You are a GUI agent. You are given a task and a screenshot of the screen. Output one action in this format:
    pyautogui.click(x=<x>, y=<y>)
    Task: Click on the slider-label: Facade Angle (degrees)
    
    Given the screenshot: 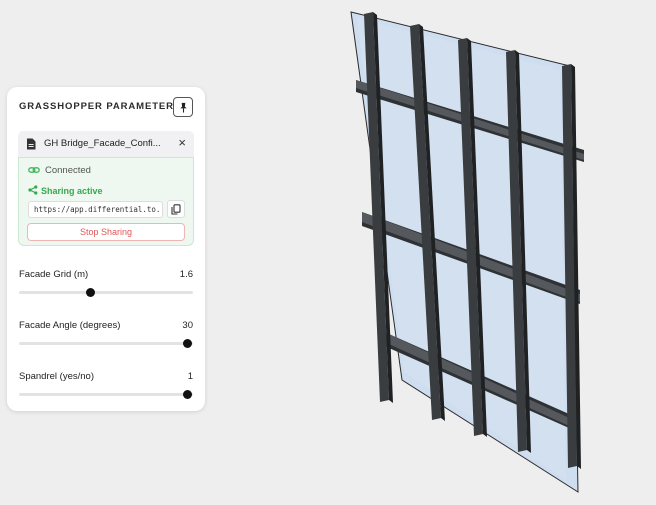 What is the action you would take?
    pyautogui.click(x=70, y=325)
    